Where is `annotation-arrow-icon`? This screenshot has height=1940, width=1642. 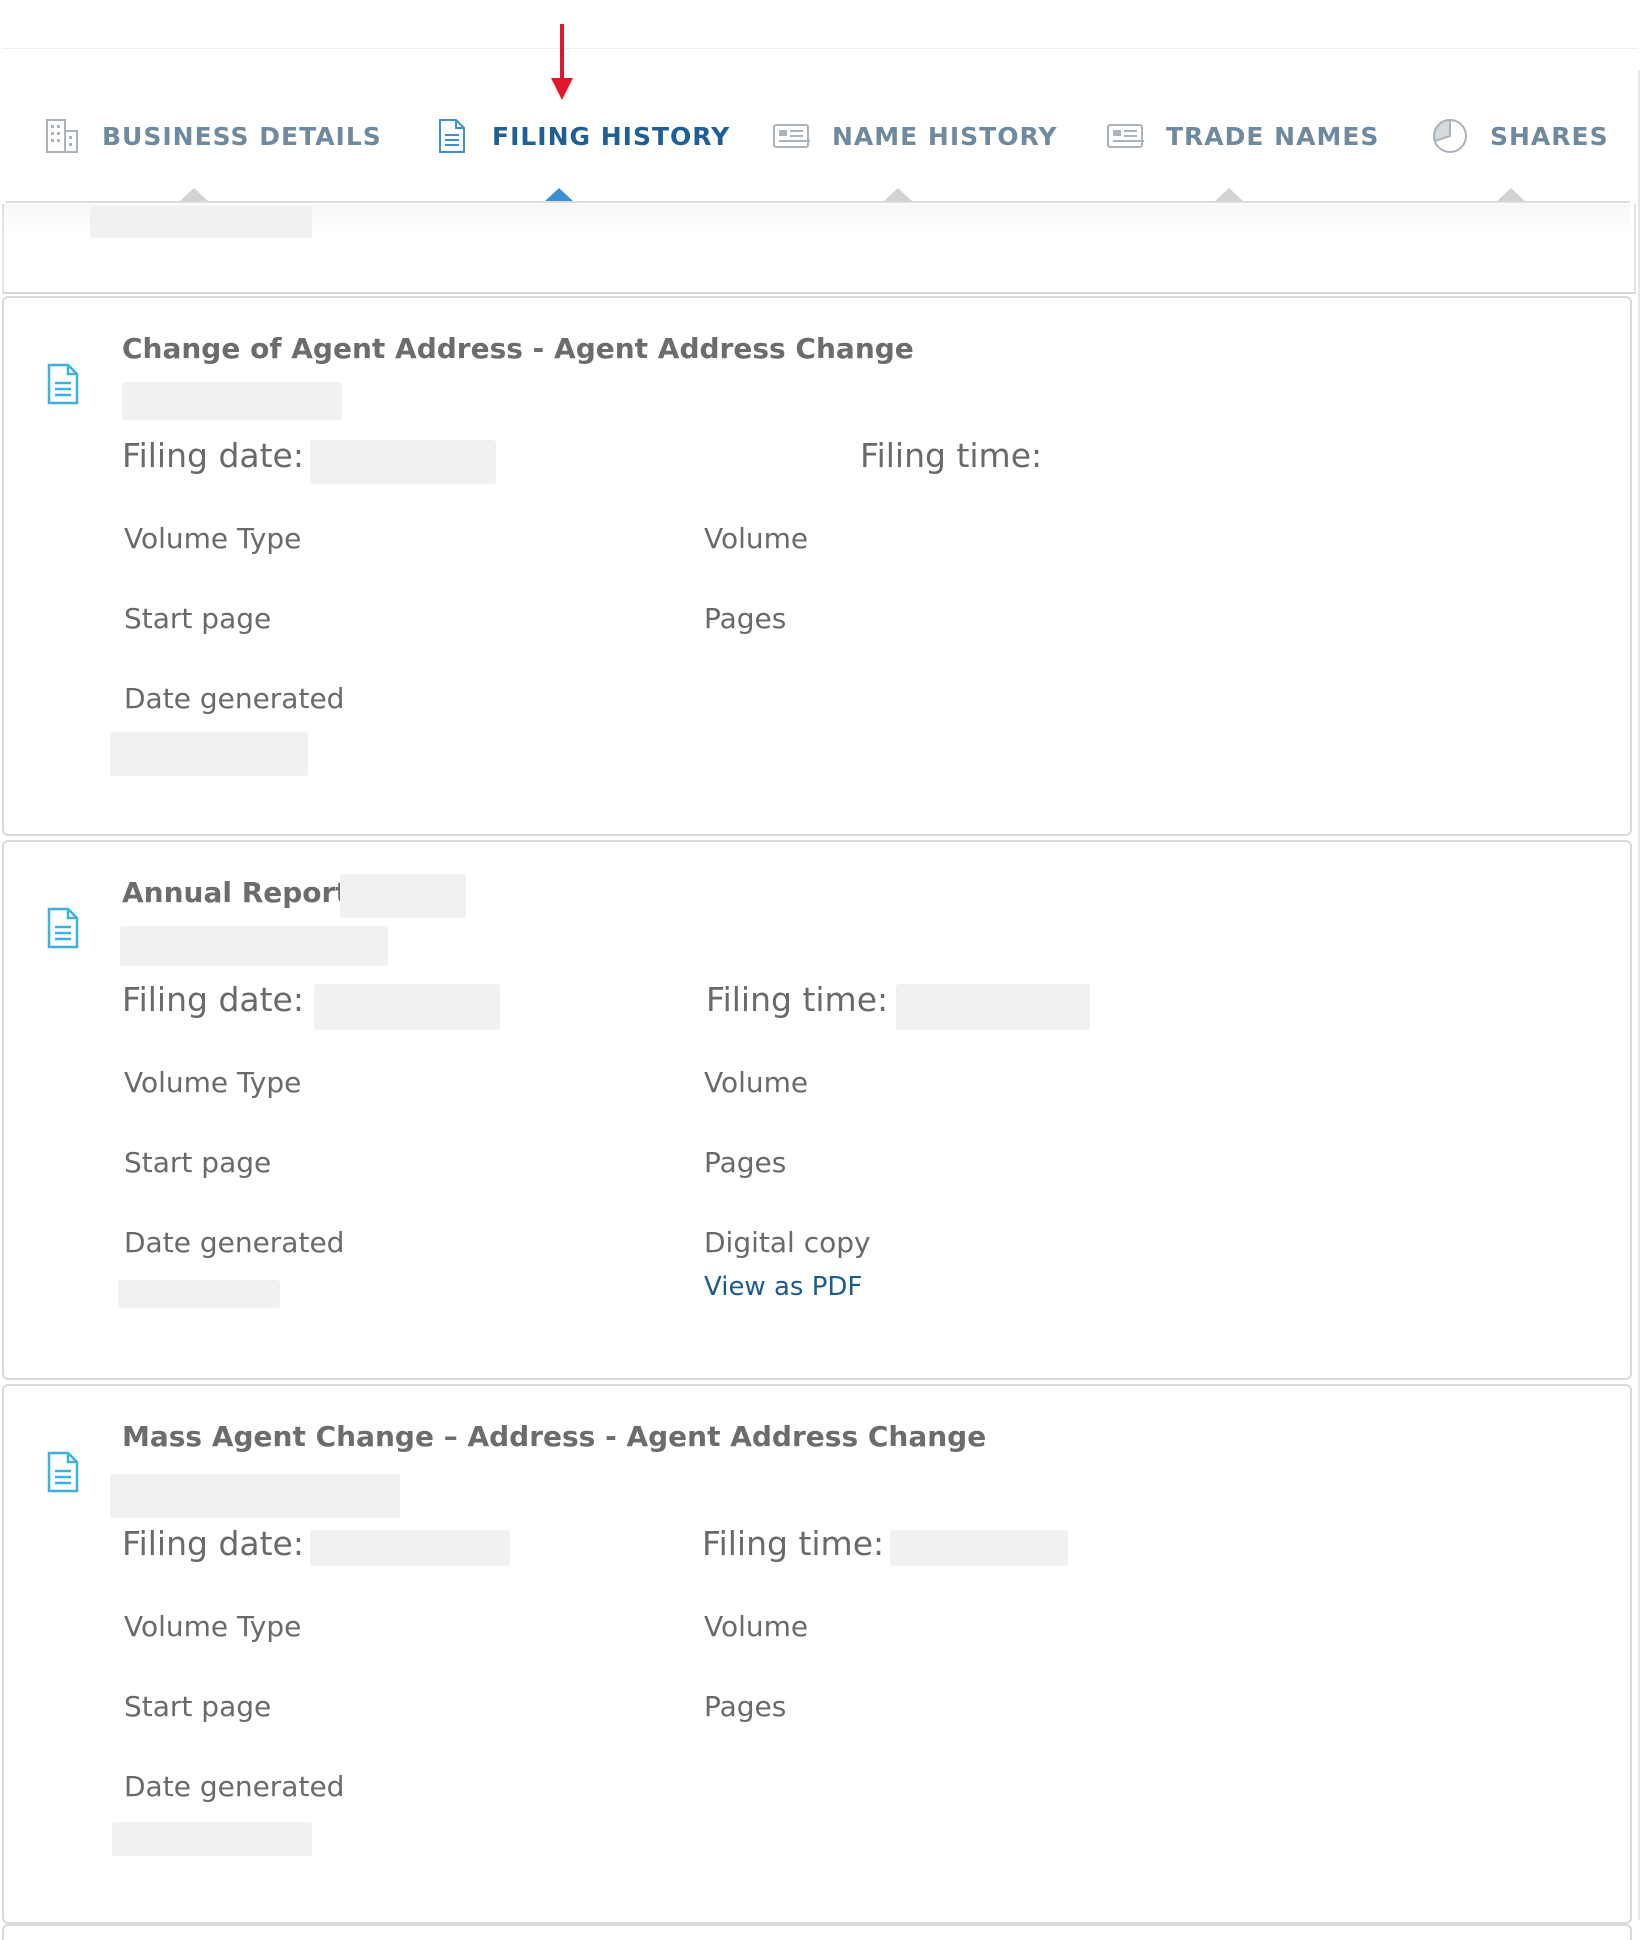
annotation-arrow-icon is located at coordinates (562, 62).